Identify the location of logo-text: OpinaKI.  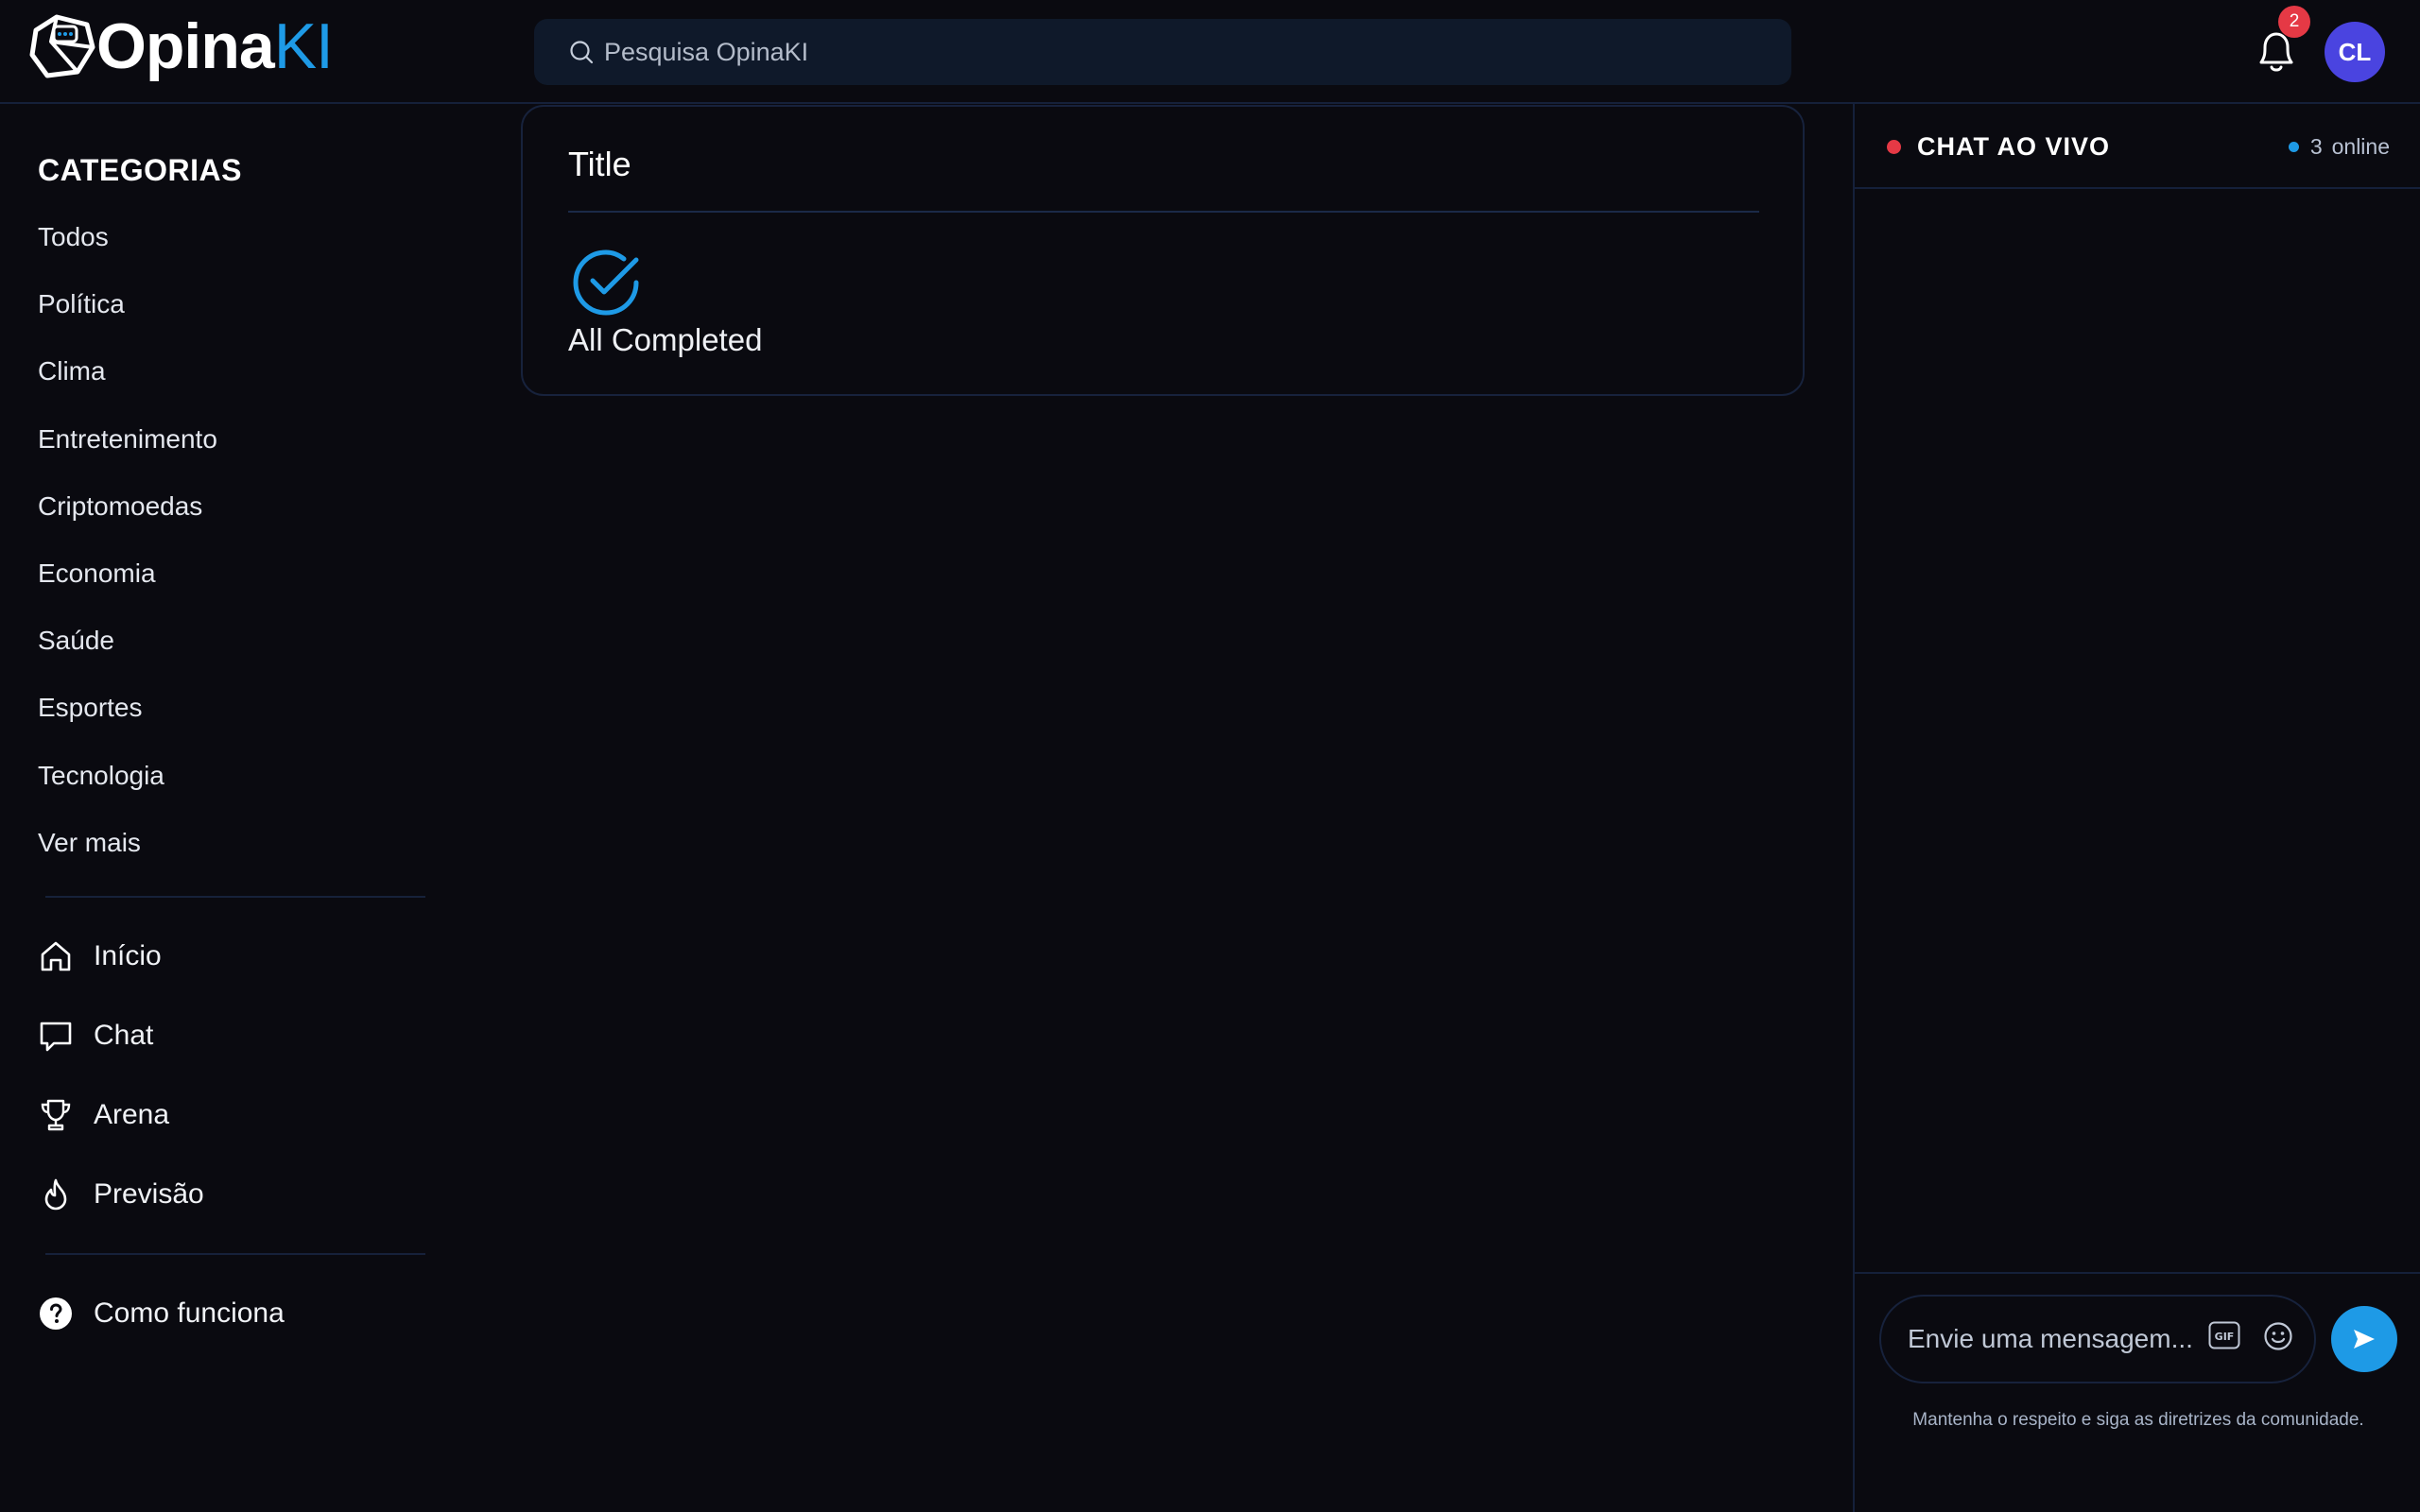
(215, 46).